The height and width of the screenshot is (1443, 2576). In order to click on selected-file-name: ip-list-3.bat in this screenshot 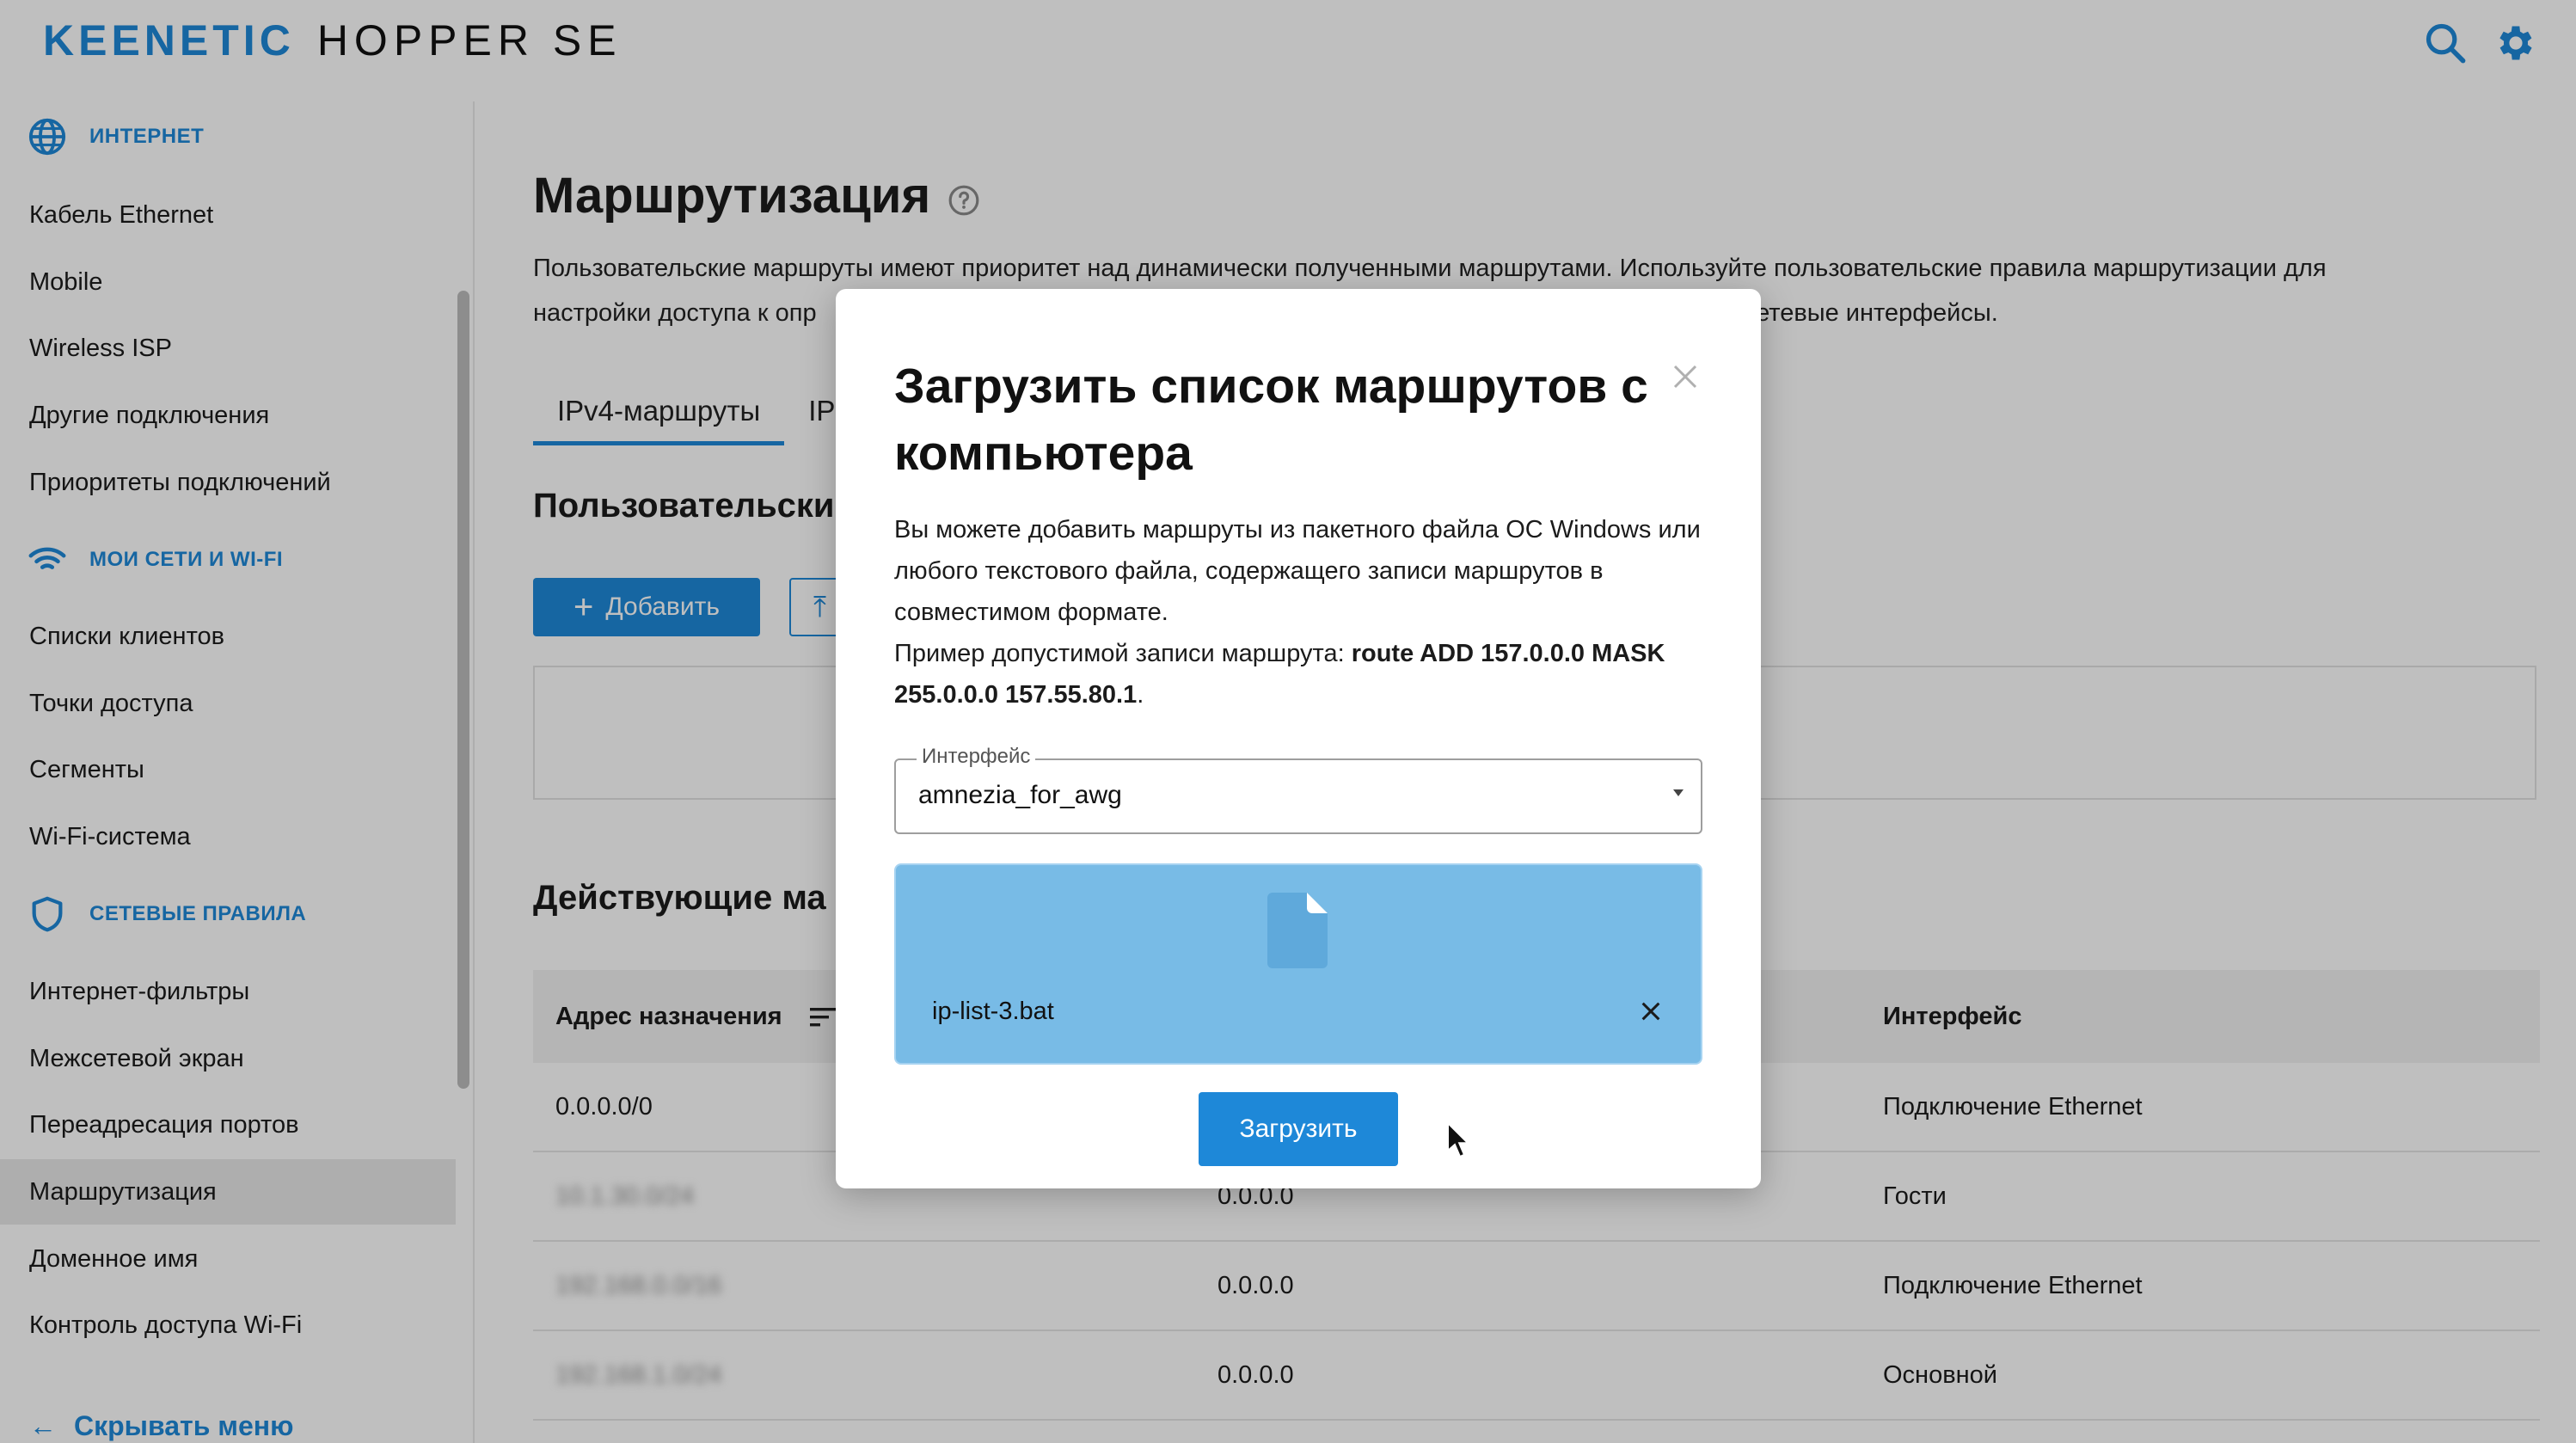, I will do `click(993, 1012)`.